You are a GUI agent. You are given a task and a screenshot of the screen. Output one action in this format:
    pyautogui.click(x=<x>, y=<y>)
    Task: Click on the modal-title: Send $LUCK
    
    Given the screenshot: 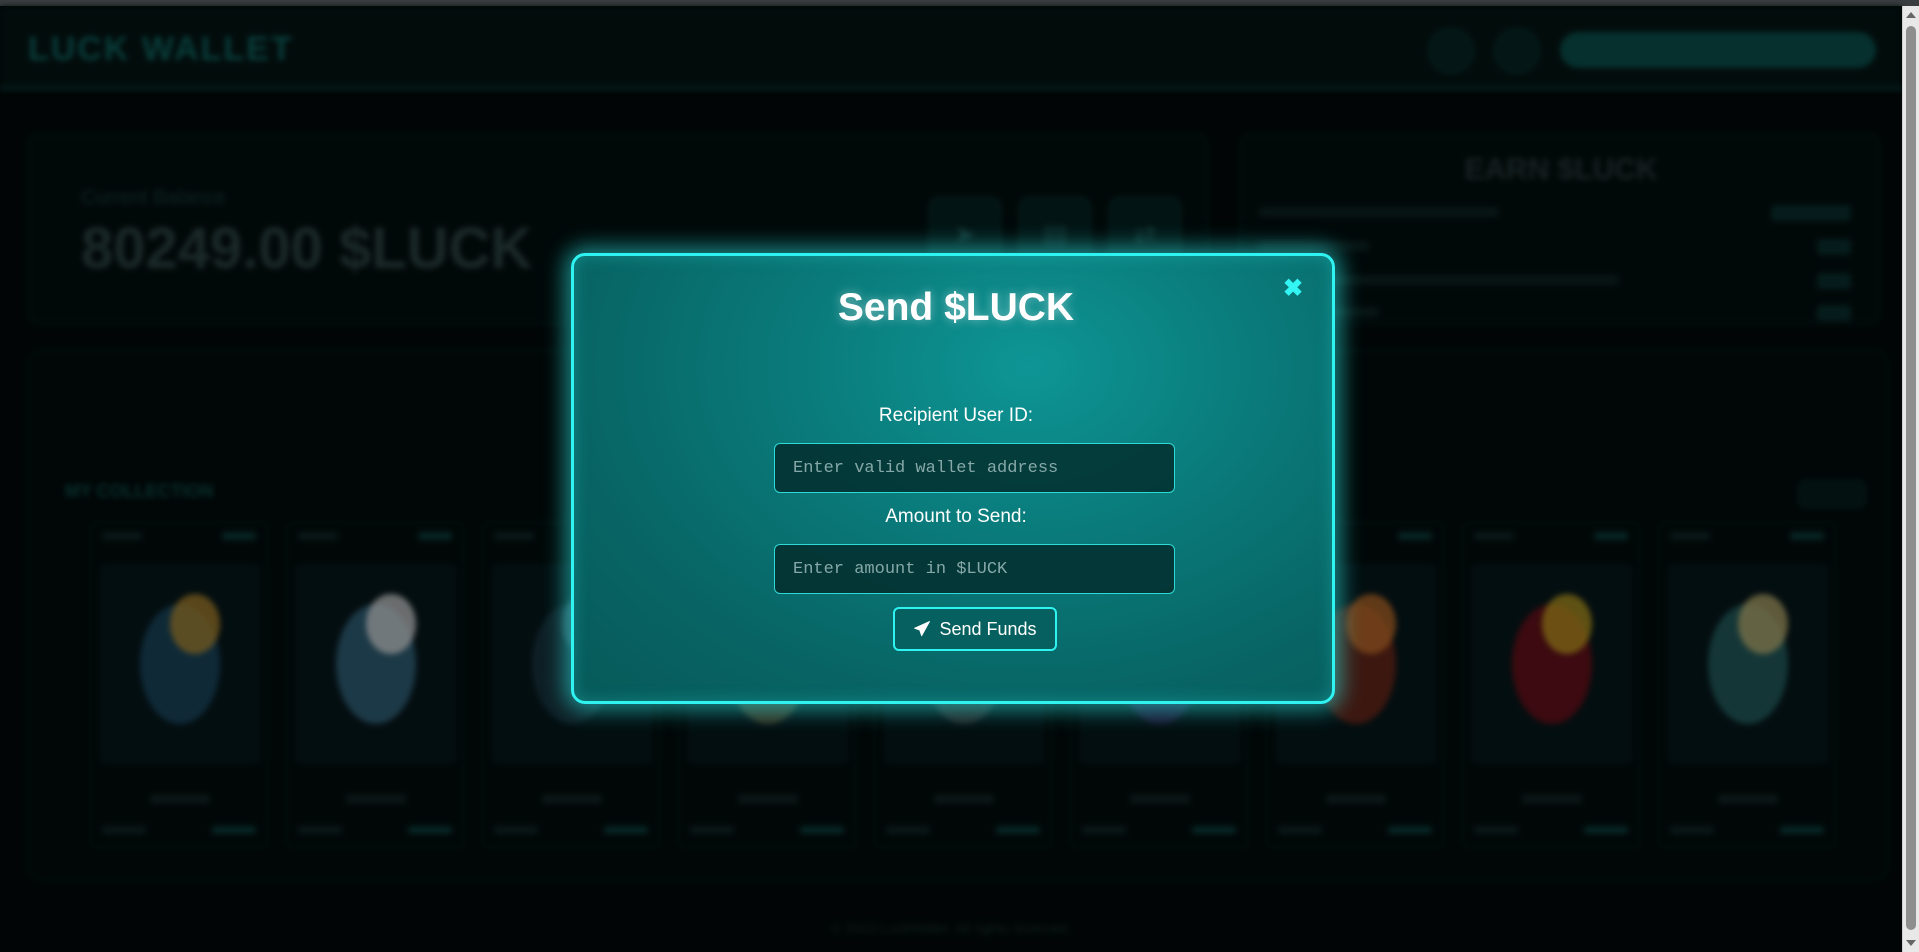 What is the action you would take?
    pyautogui.click(x=956, y=307)
    